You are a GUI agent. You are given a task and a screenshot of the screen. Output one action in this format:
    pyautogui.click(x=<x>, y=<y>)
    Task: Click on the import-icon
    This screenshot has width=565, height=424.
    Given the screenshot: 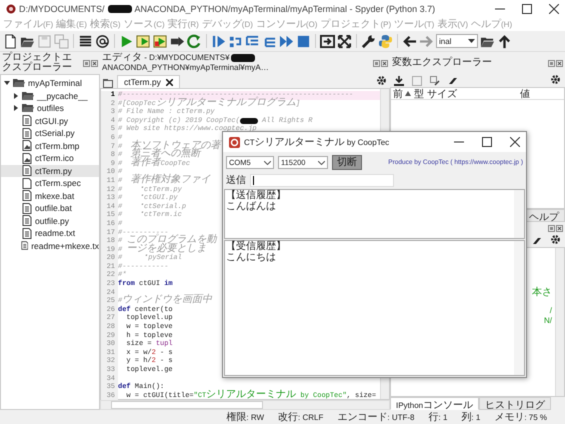 What is the action you would take?
    pyautogui.click(x=399, y=81)
    